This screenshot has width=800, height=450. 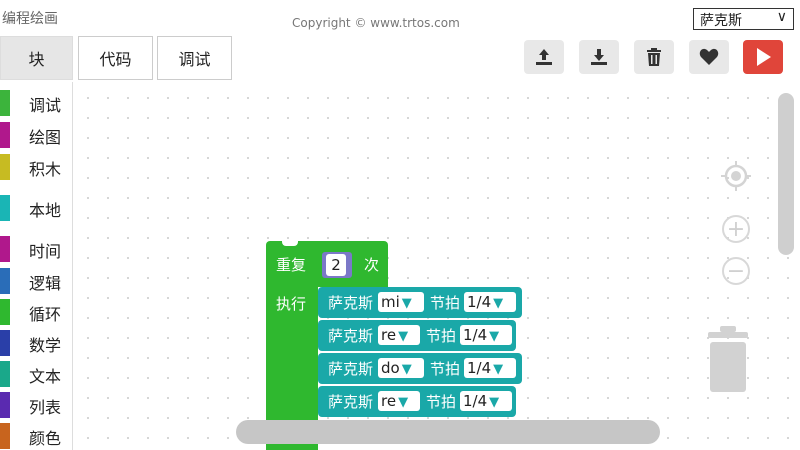 I want to click on crosshair-icon, so click(x=736, y=176).